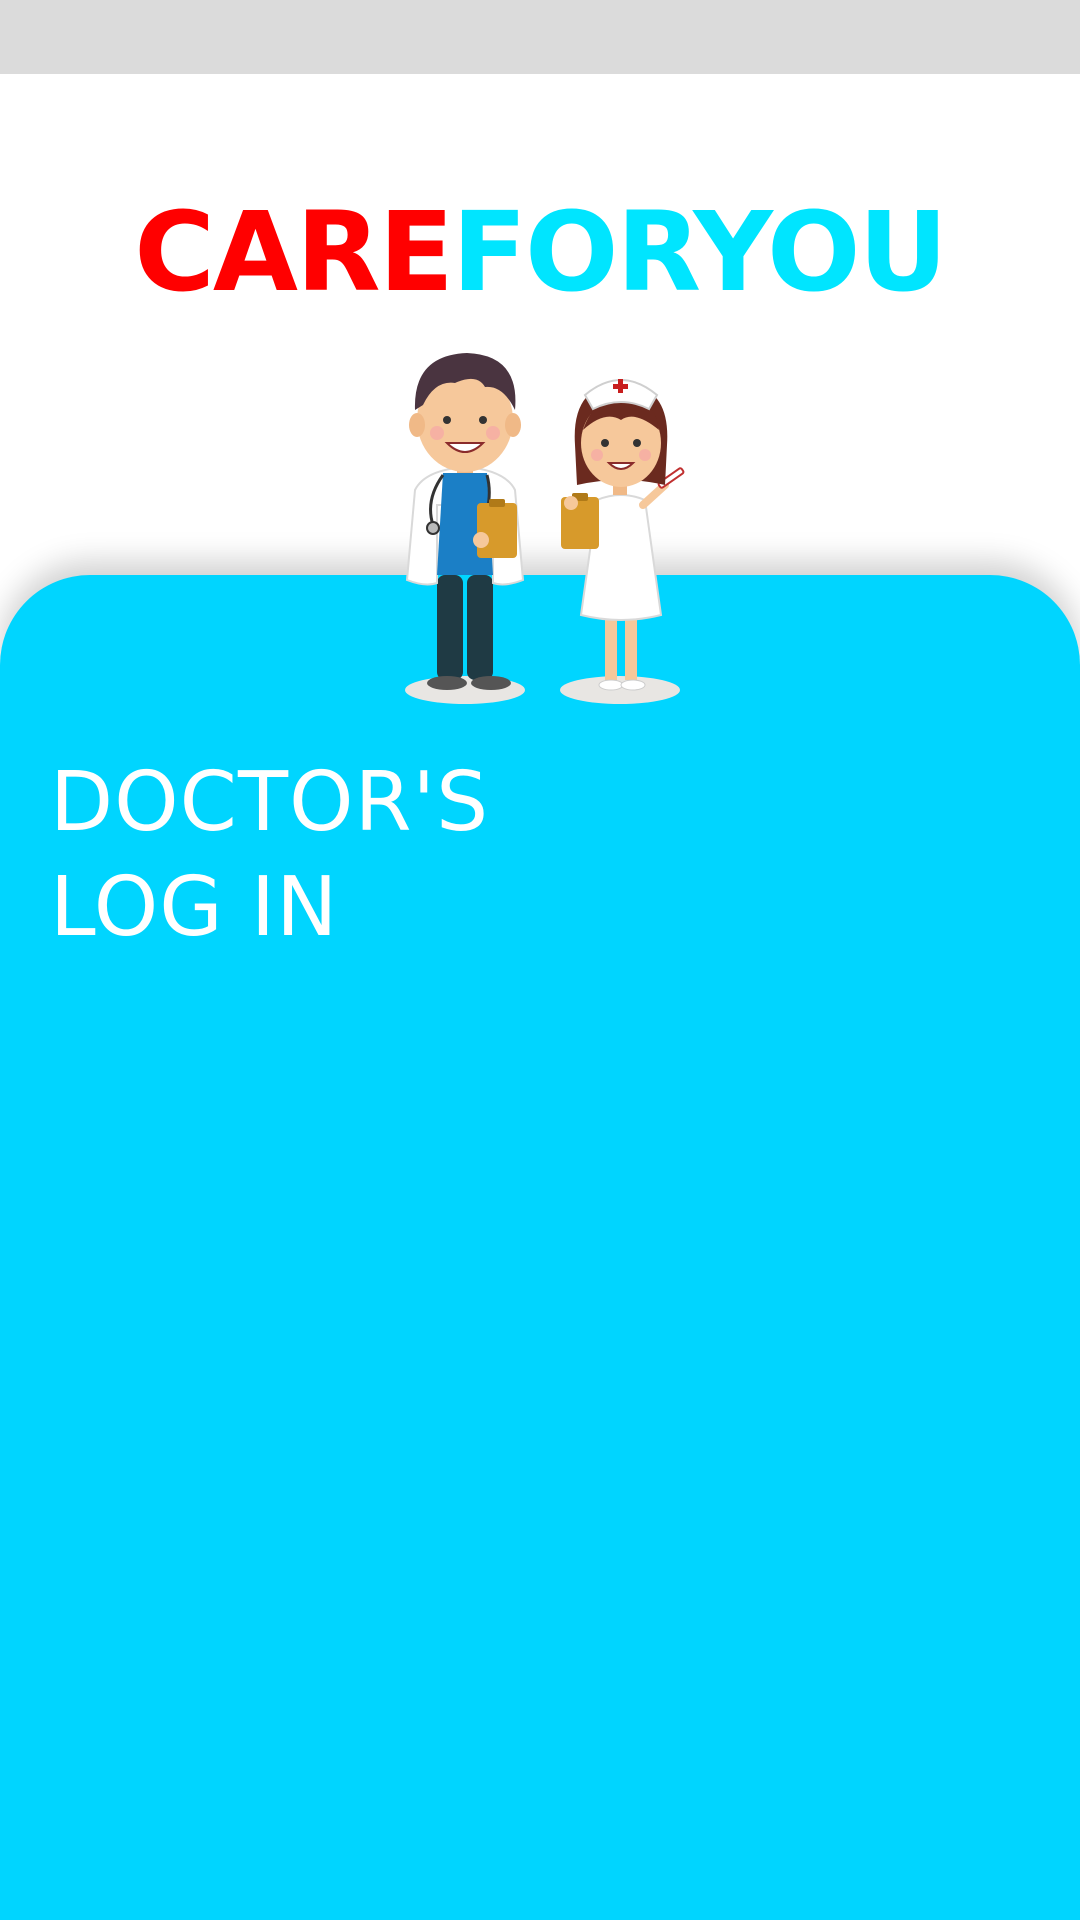 This screenshot has height=1920, width=1080. What do you see at coordinates (699, 252) in the screenshot?
I see `logo-foryou-text: FORYOU` at bounding box center [699, 252].